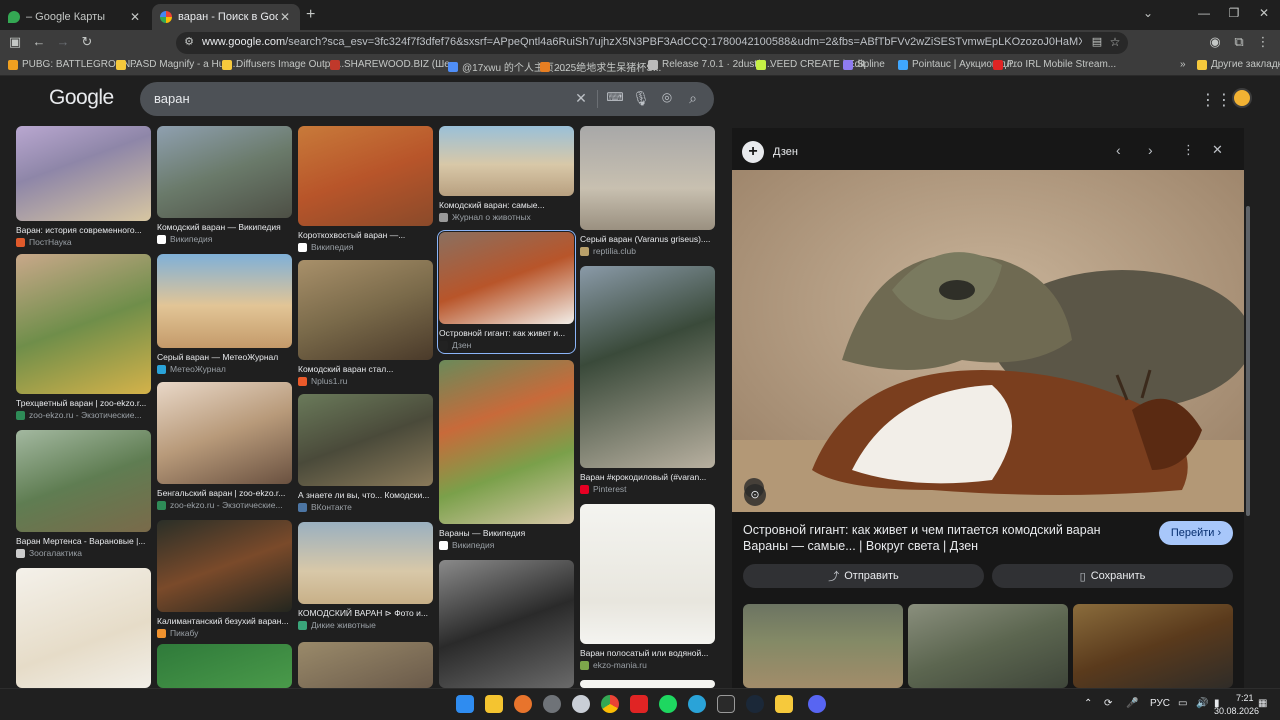 The height and width of the screenshot is (720, 1280). Describe the element at coordinates (63, 41) in the screenshot. I see `forward-icon: →` at that location.